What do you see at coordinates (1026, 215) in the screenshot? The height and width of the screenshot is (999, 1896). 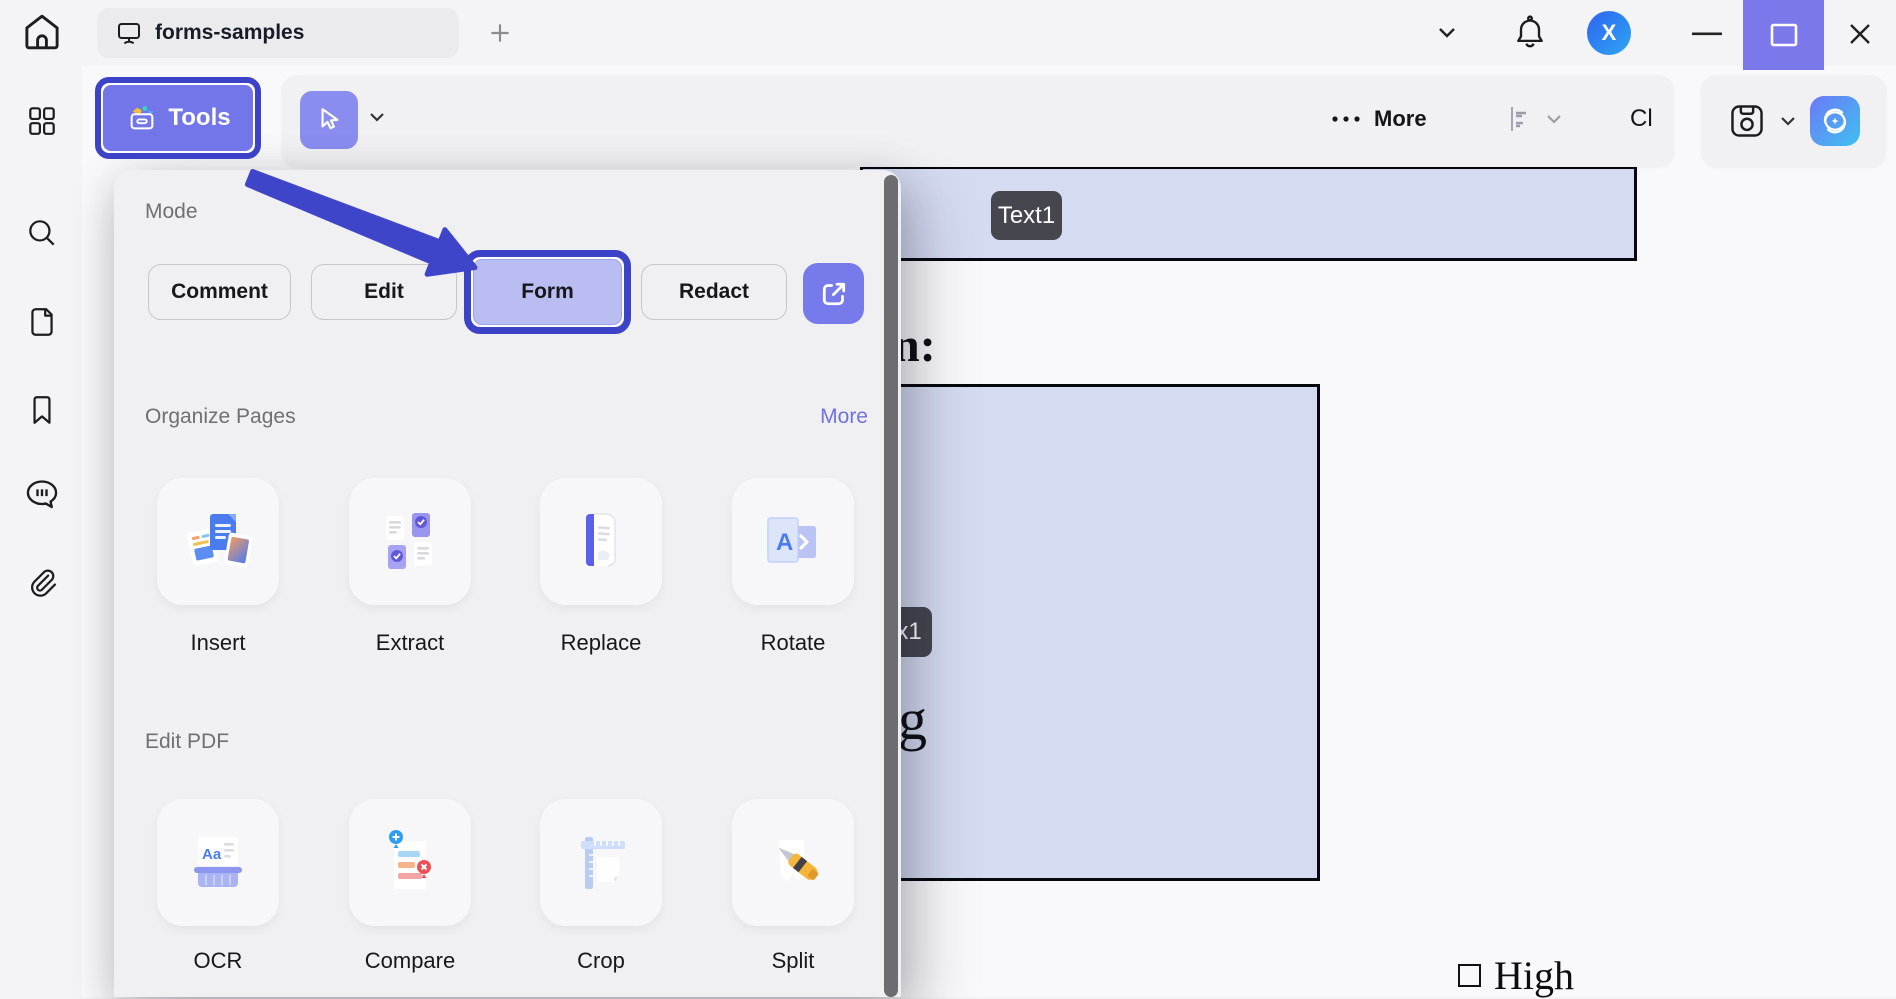 I see `form-field-tag: Text1` at bounding box center [1026, 215].